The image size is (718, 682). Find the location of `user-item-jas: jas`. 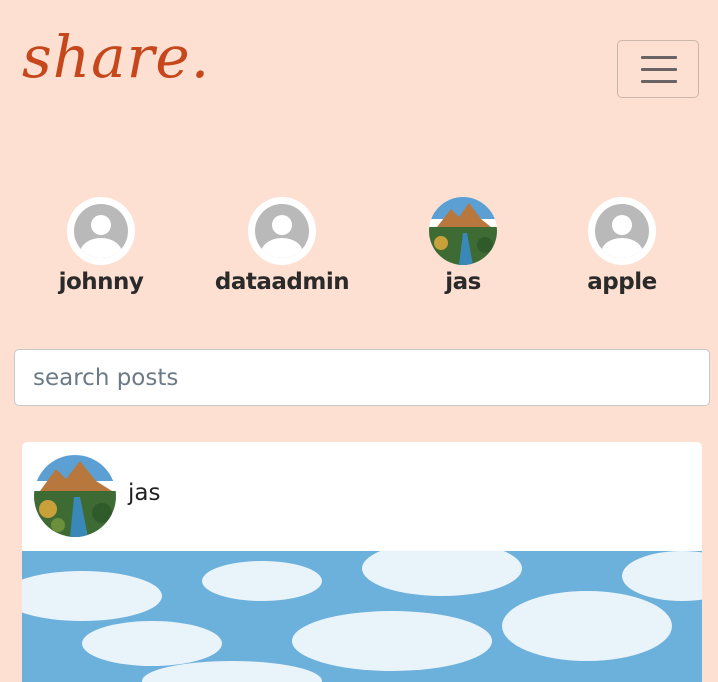

user-item-jas: jas is located at coordinates (463, 242).